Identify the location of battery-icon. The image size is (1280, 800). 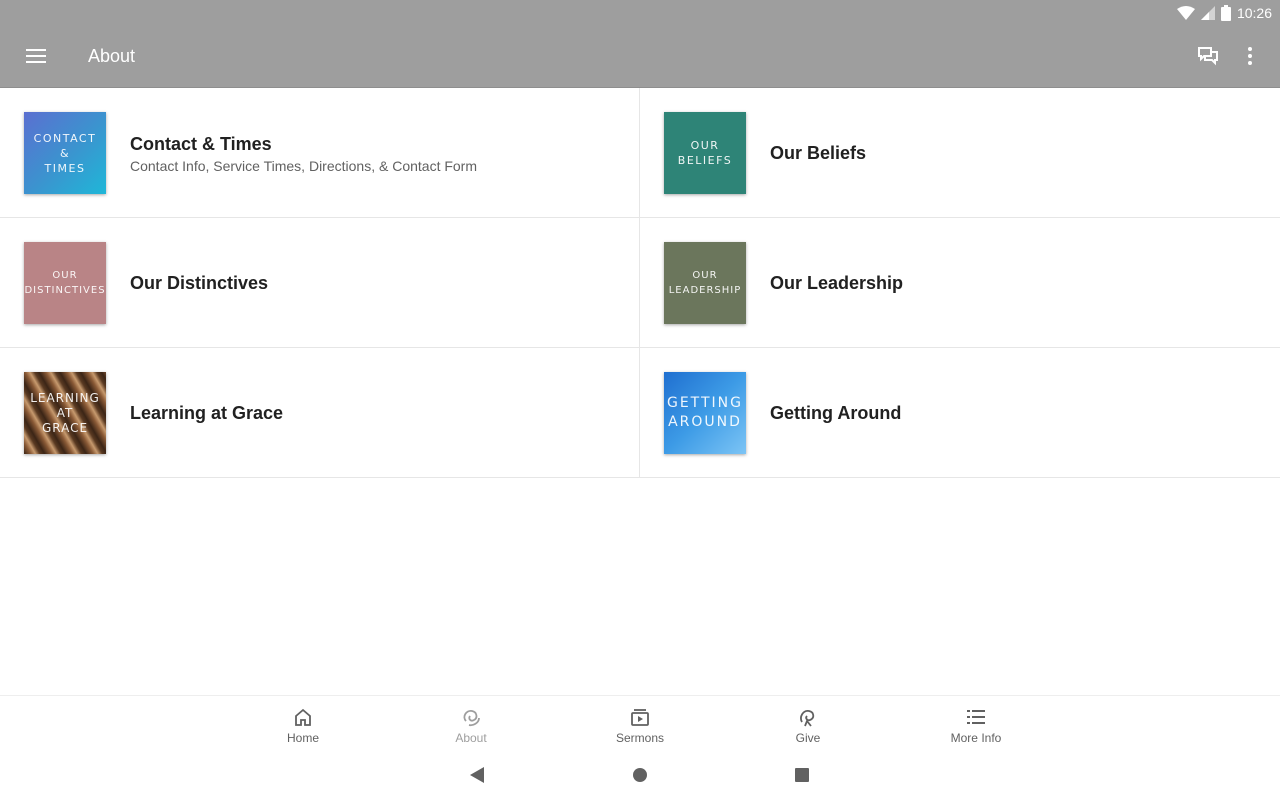
(1225, 13).